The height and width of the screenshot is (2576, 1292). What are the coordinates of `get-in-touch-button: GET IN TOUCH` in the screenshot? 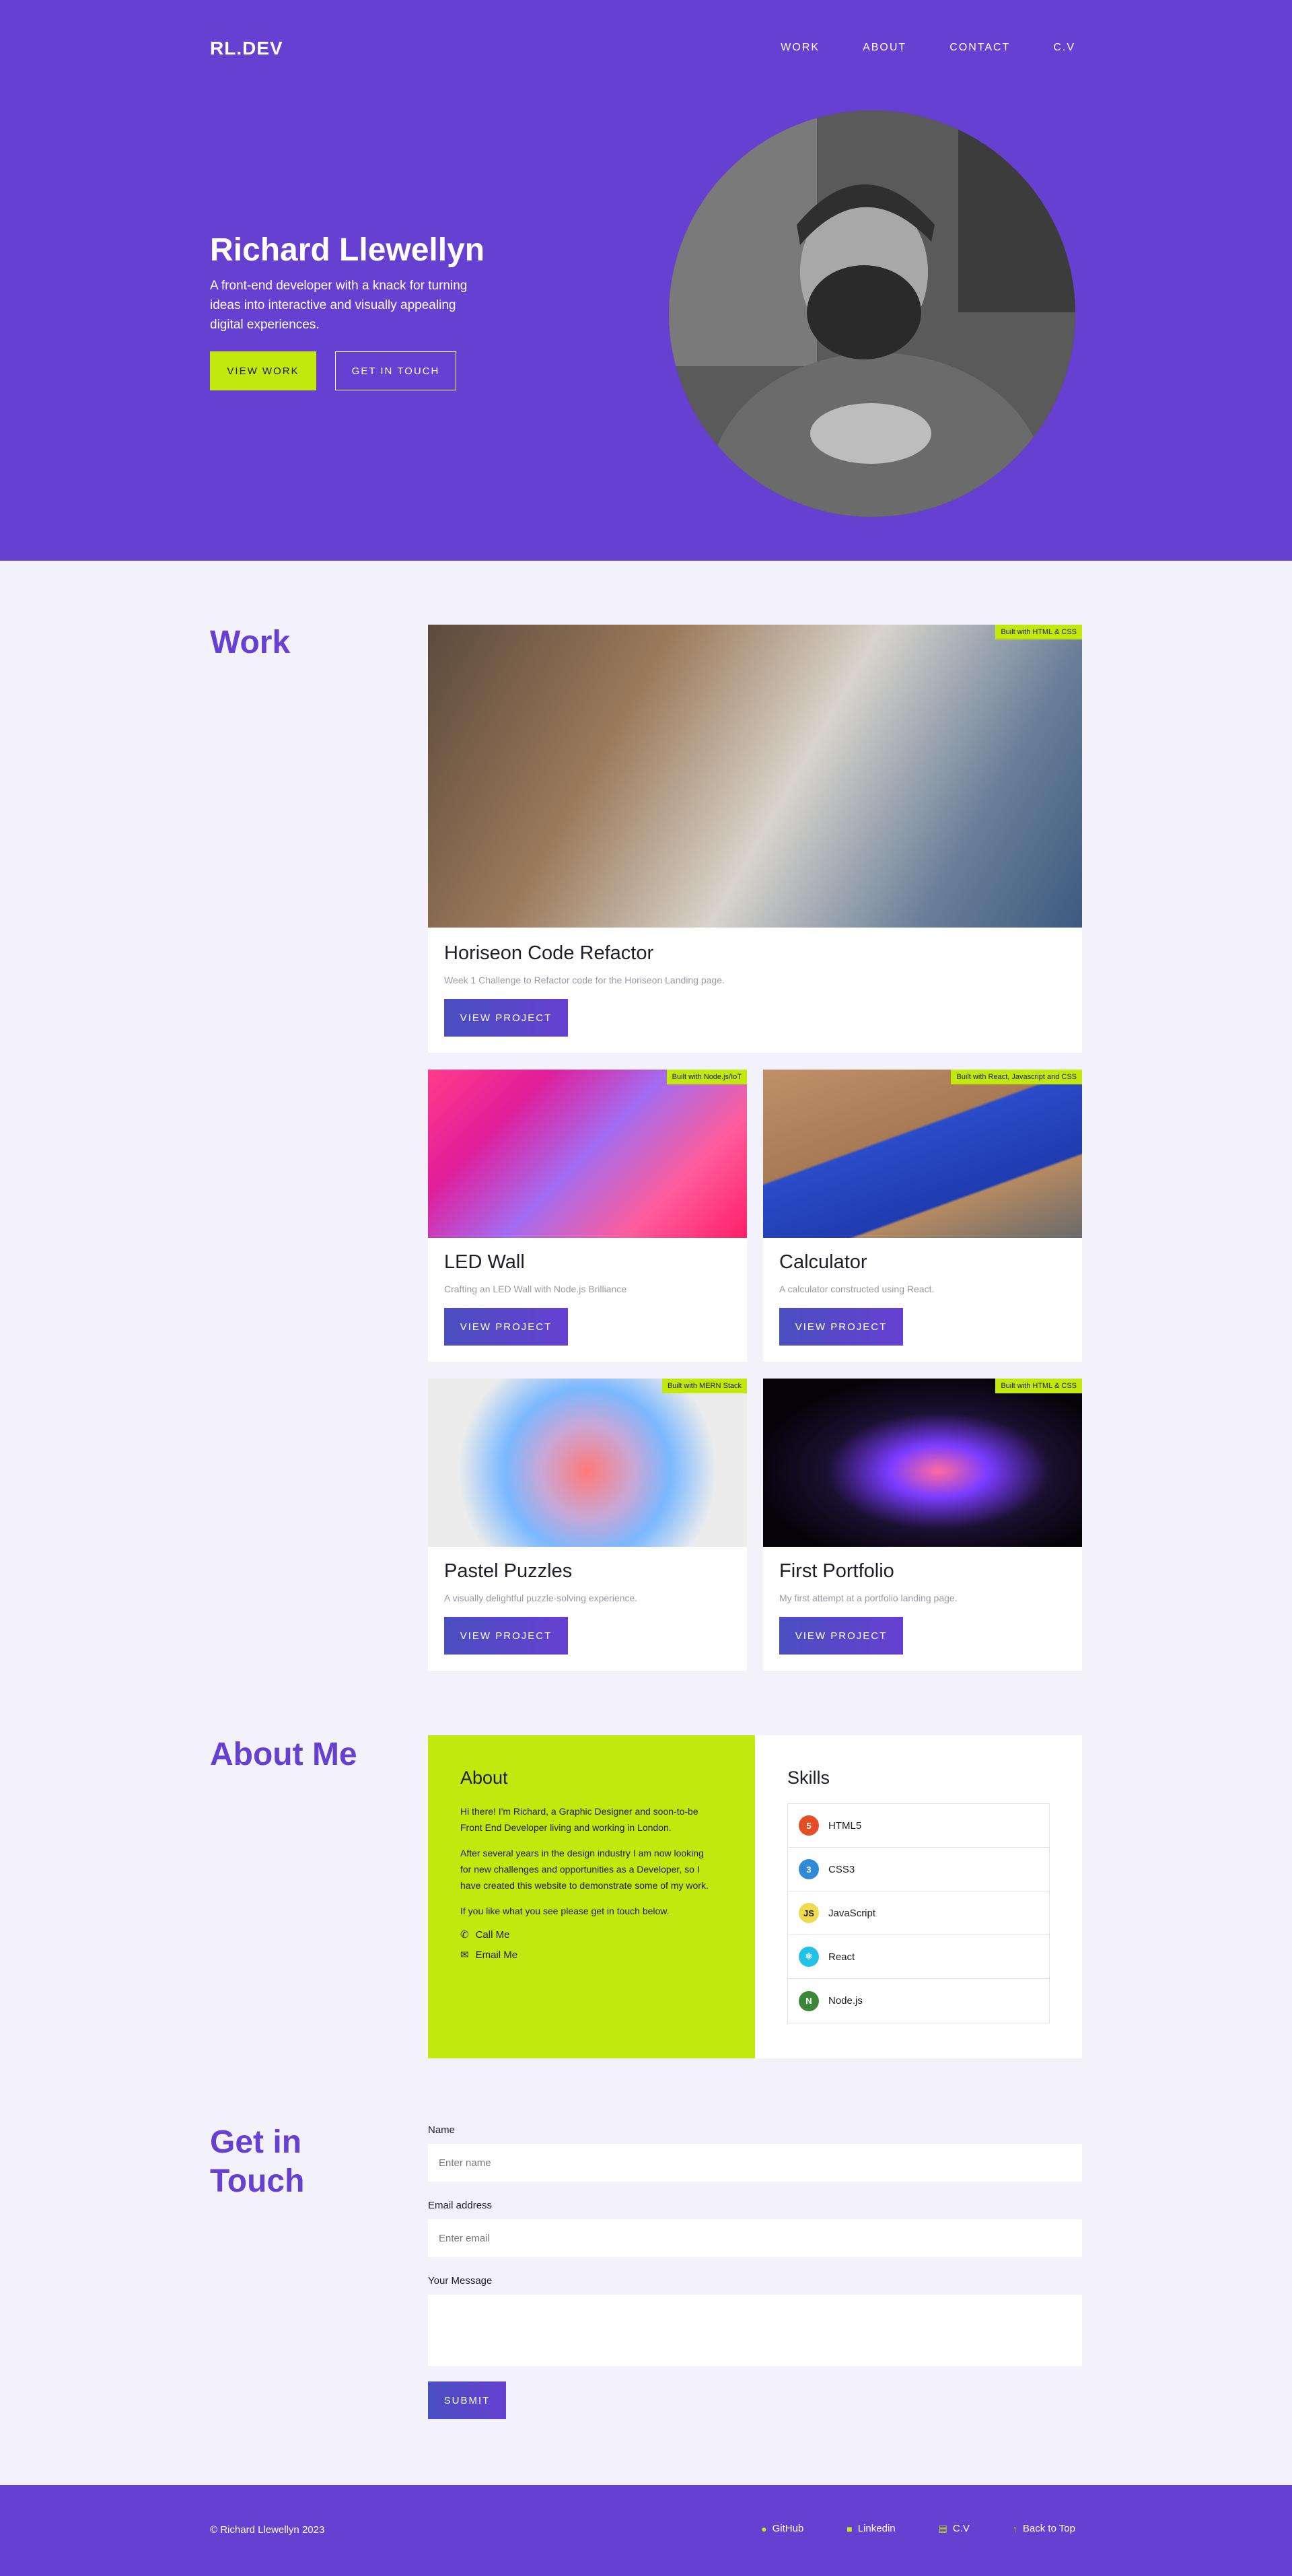 It's located at (395, 370).